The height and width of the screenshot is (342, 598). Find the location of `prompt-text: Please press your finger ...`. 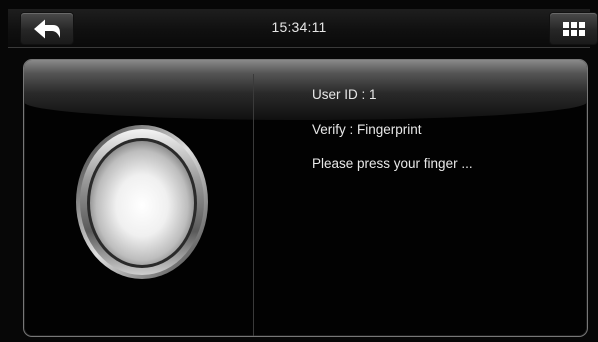

prompt-text: Please press your finger ... is located at coordinates (392, 163).